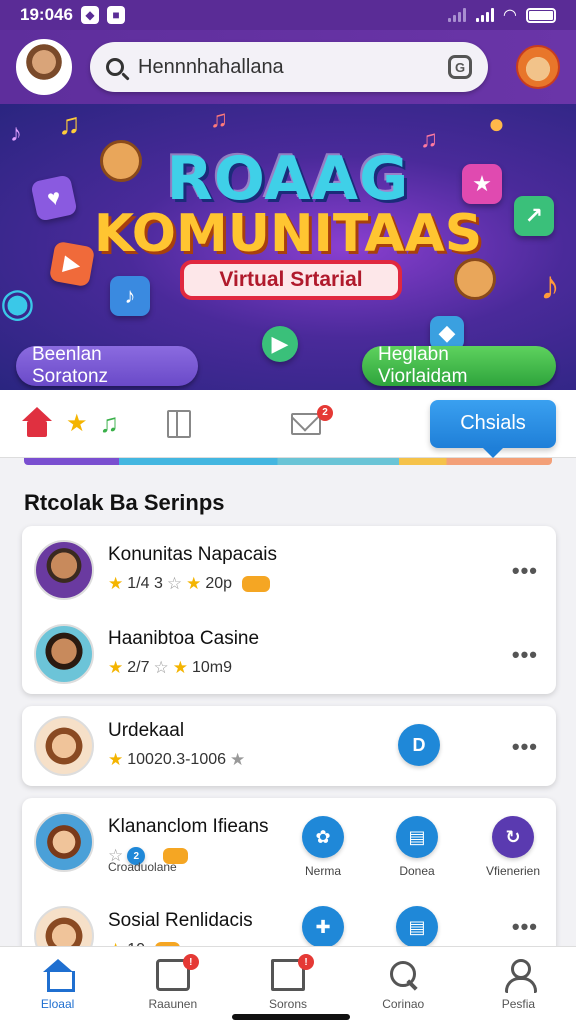 This screenshot has width=576, height=1024. Describe the element at coordinates (456, 15) in the screenshot. I see `cellular-signal-icon` at that location.